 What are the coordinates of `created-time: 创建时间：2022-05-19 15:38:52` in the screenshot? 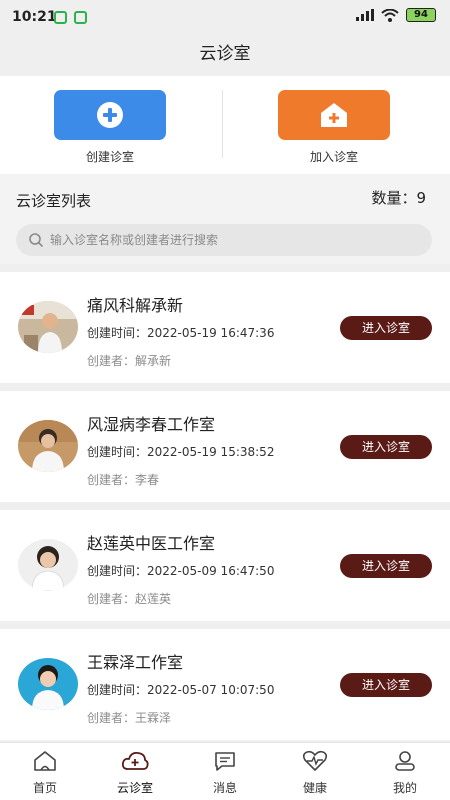 It's located at (181, 452).